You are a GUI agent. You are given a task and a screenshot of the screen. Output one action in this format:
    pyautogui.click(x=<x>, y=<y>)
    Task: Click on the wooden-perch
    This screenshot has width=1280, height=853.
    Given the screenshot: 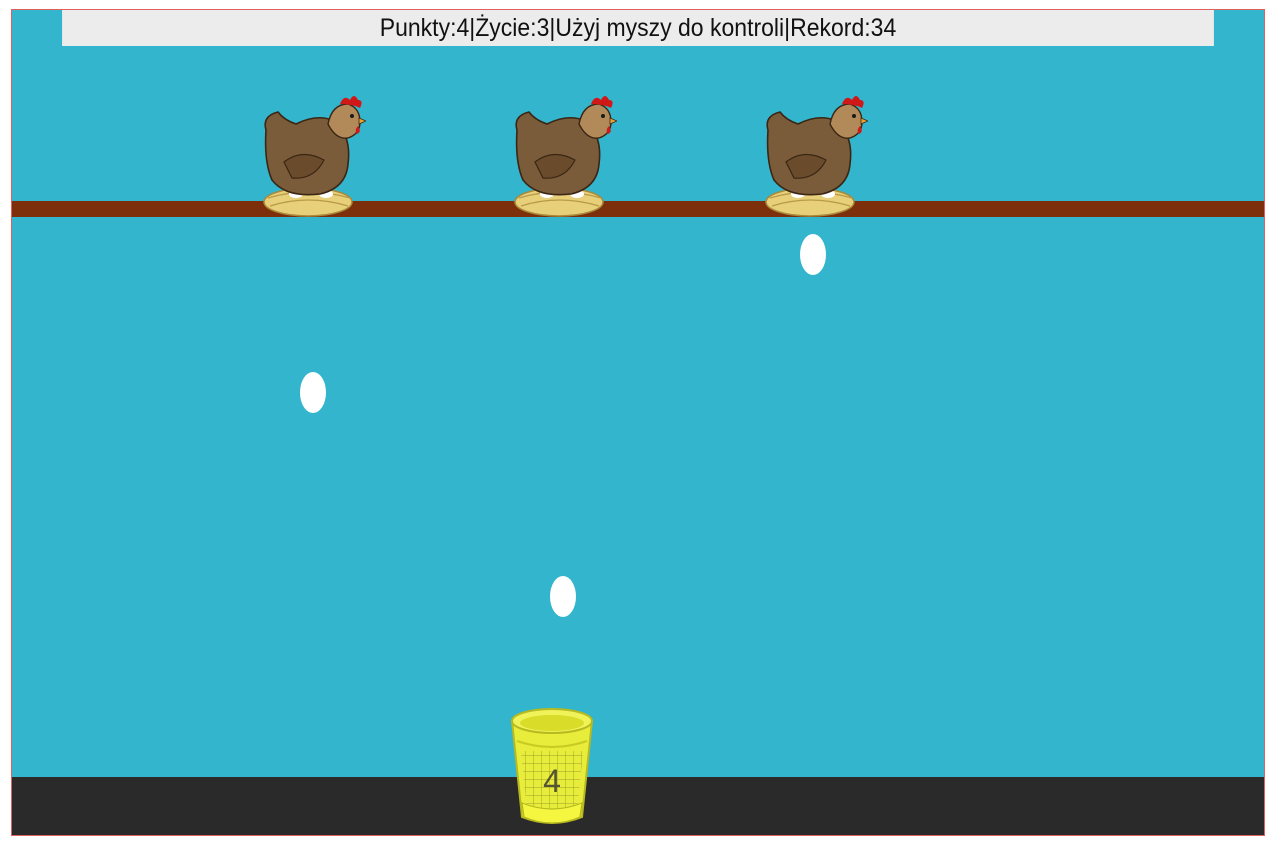 What is the action you would take?
    pyautogui.click(x=638, y=209)
    